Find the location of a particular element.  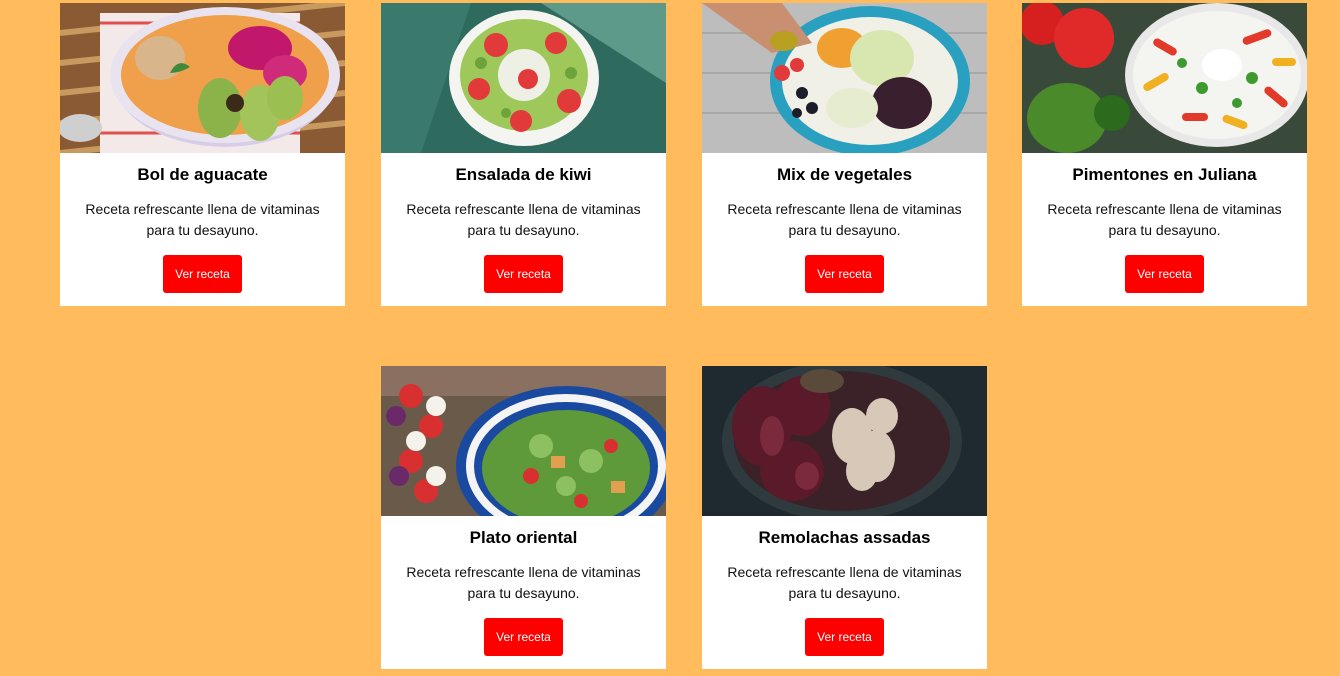

acai-bowl-photo-icon is located at coordinates (202, 78).